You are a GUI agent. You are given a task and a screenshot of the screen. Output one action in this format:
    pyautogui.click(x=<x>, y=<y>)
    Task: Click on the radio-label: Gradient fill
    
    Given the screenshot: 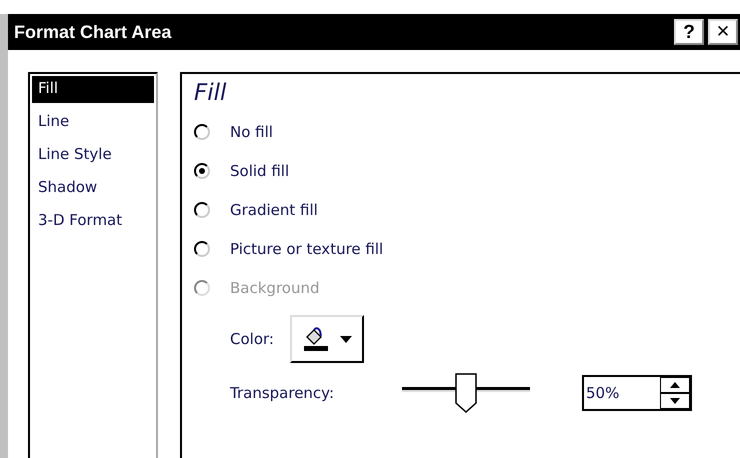 What is the action you would take?
    pyautogui.click(x=274, y=209)
    